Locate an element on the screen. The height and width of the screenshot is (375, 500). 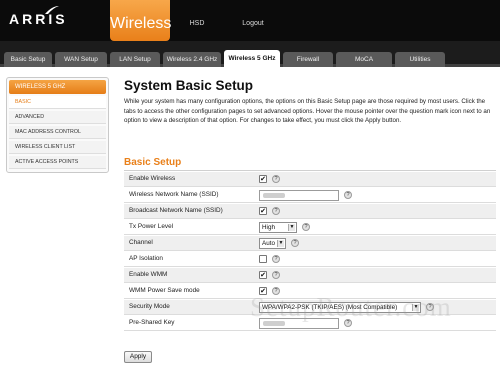
tab-label: Utilities is located at coordinates (420, 59).